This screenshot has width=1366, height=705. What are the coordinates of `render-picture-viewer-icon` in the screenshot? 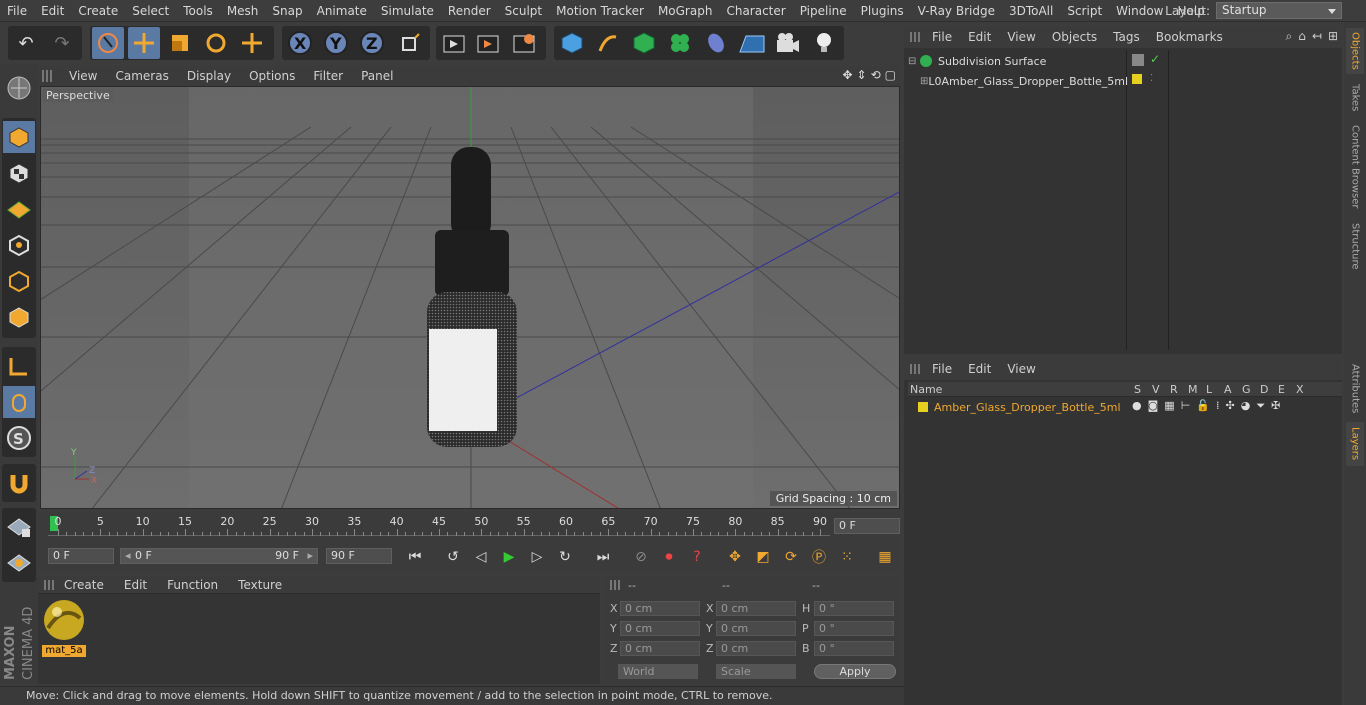 It's located at (488, 43).